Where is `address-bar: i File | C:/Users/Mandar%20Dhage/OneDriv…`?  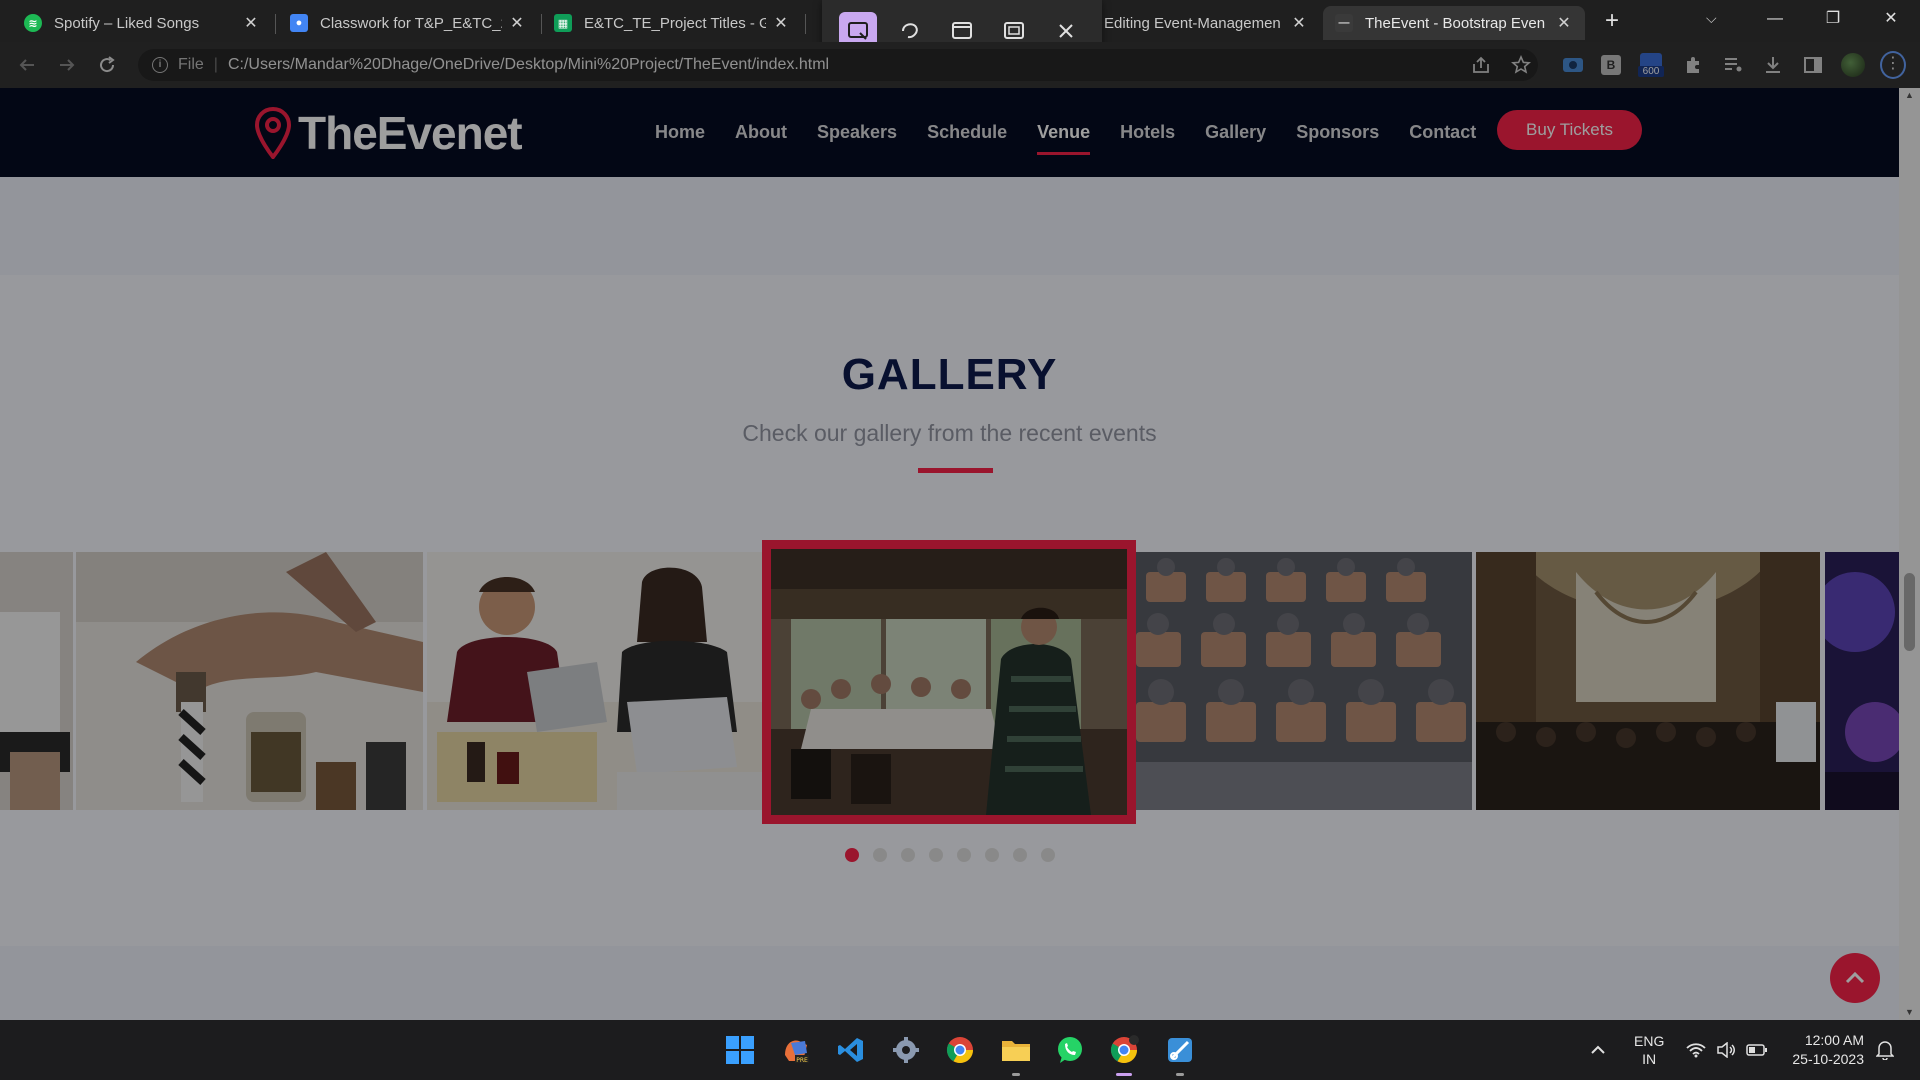
address-bar: i File | C:/Users/Mandar%20Dhage/OneDriv… is located at coordinates (838, 65).